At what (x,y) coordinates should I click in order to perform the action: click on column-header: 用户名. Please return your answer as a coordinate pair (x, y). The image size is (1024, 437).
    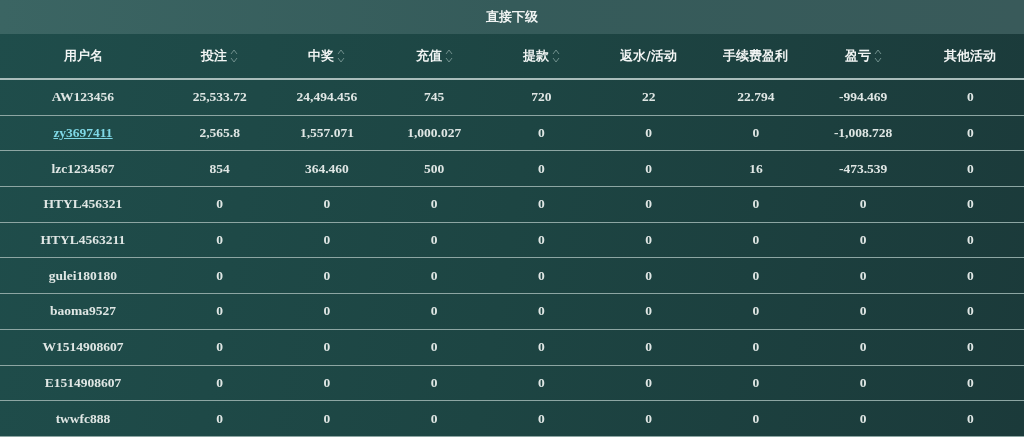
    Looking at the image, I should click on (83, 56).